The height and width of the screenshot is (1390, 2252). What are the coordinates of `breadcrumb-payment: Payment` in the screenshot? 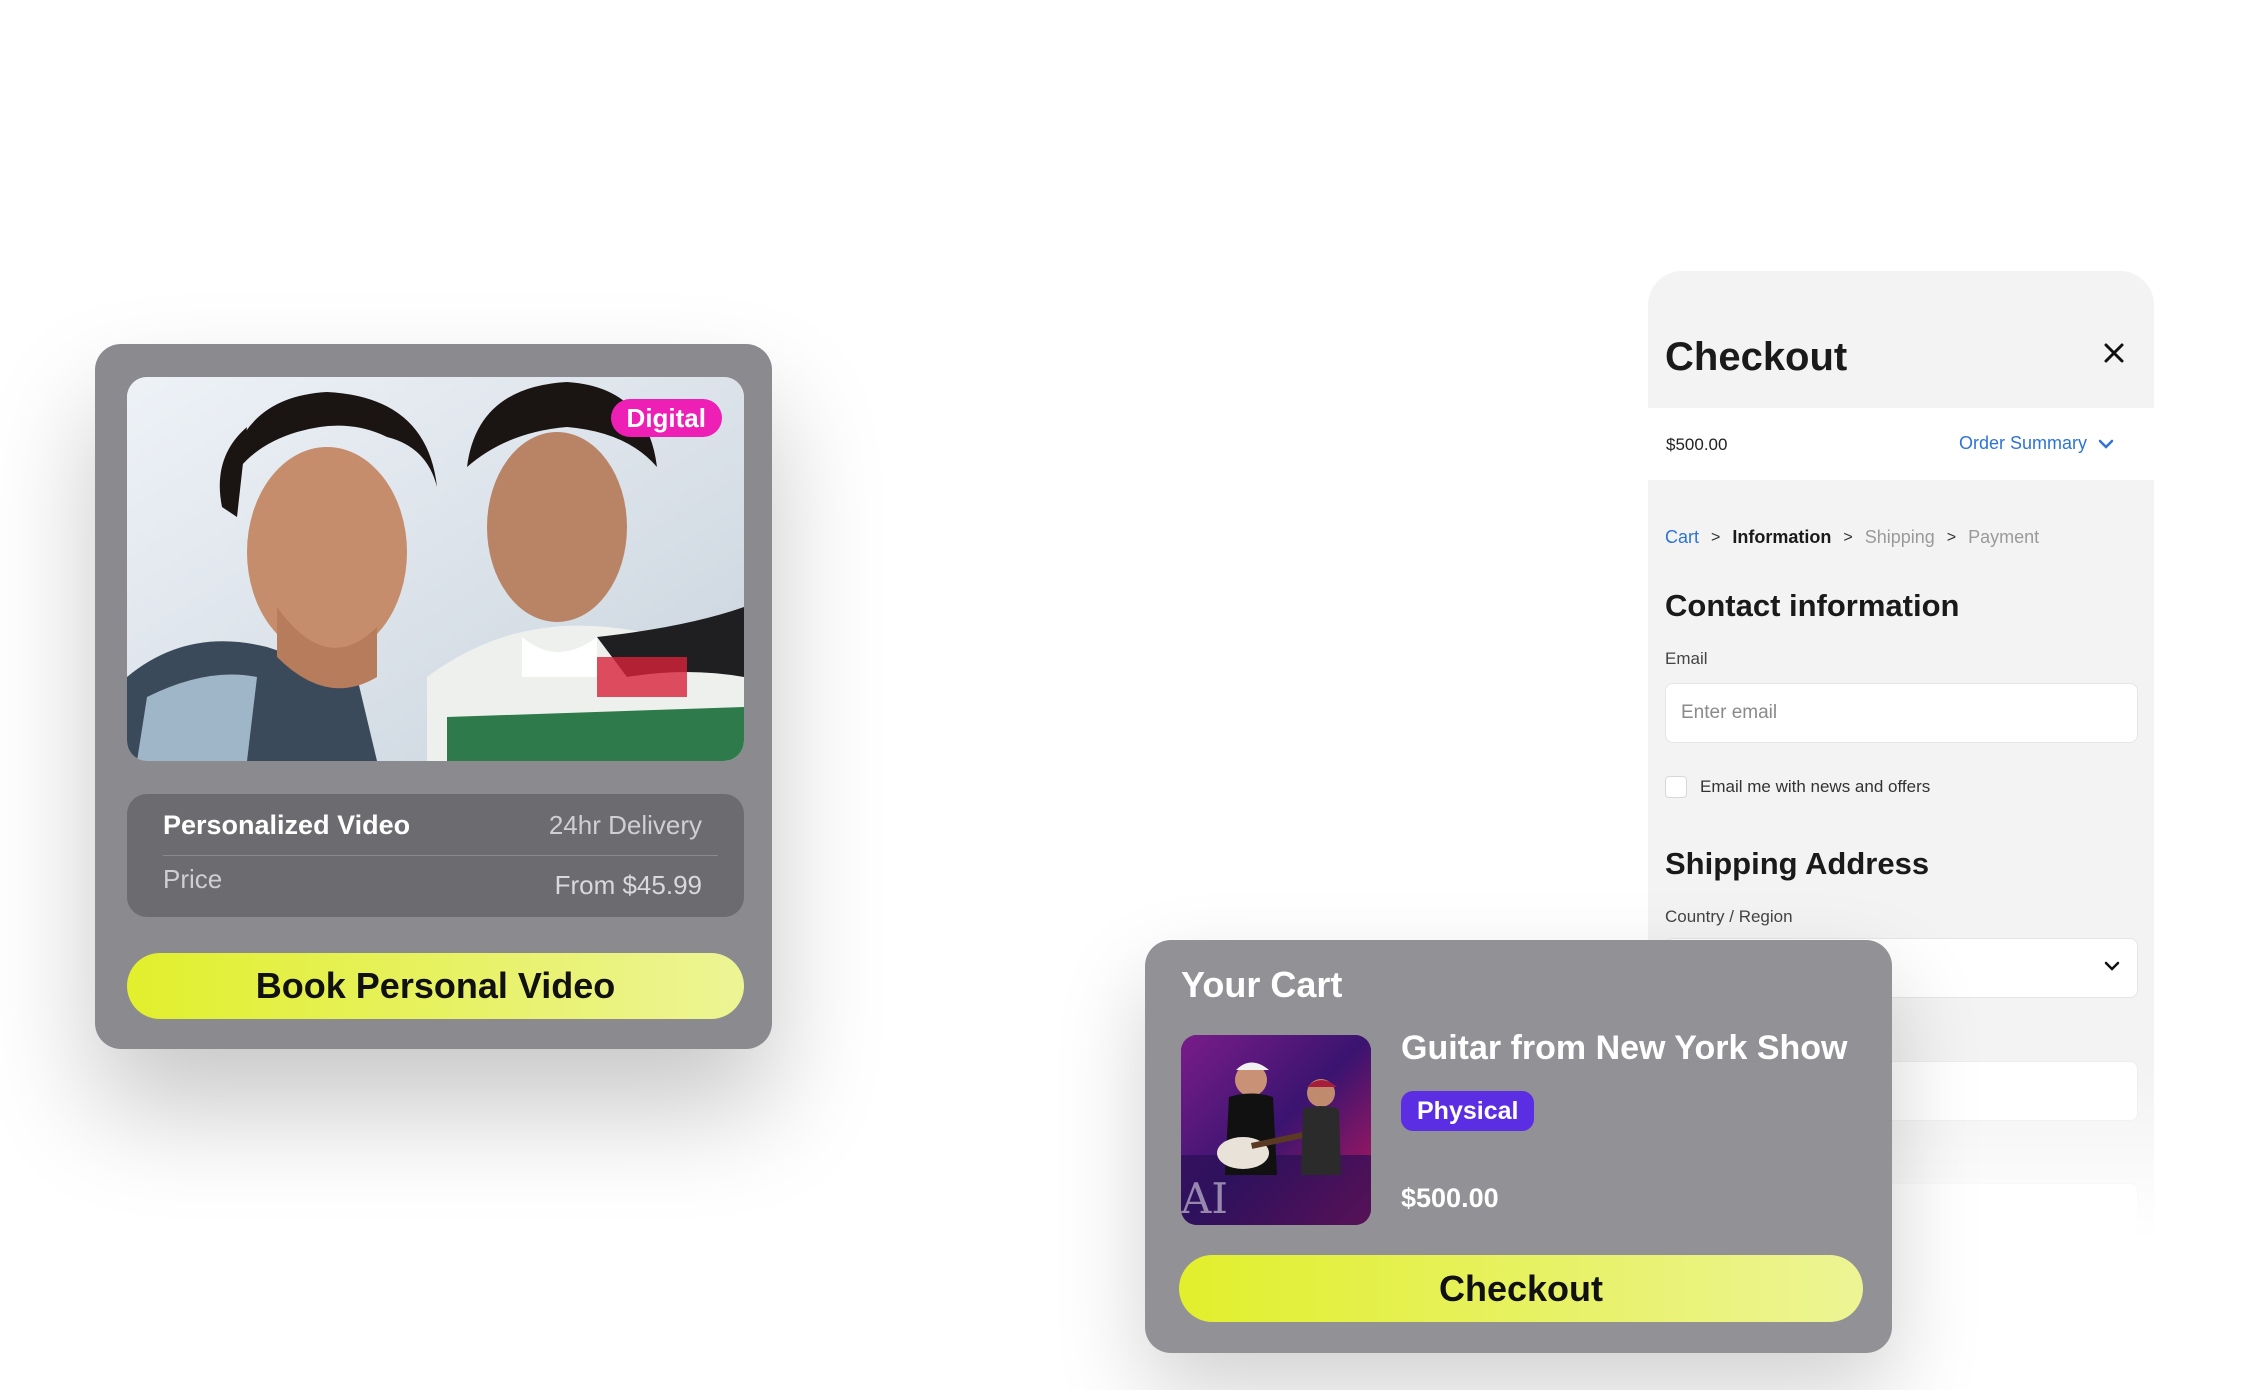 It's located at (2004, 537).